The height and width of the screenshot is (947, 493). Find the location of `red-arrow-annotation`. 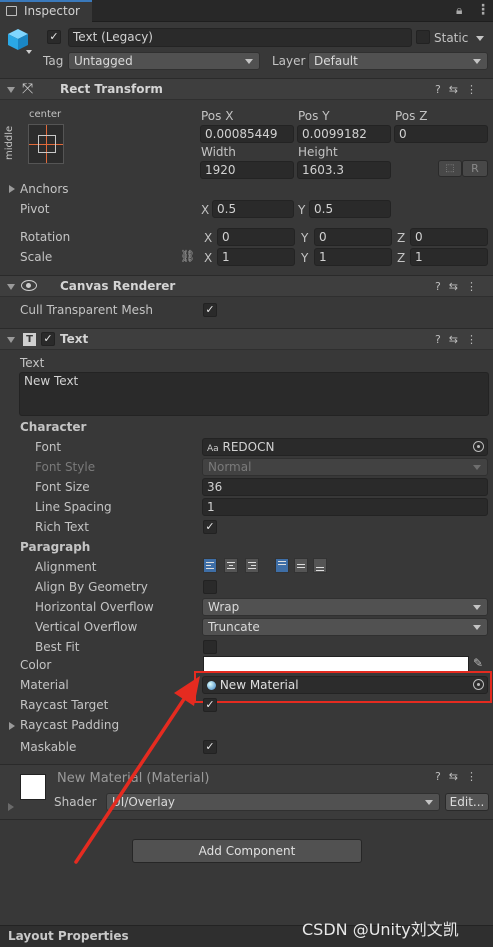

red-arrow-annotation is located at coordinates (137, 770).